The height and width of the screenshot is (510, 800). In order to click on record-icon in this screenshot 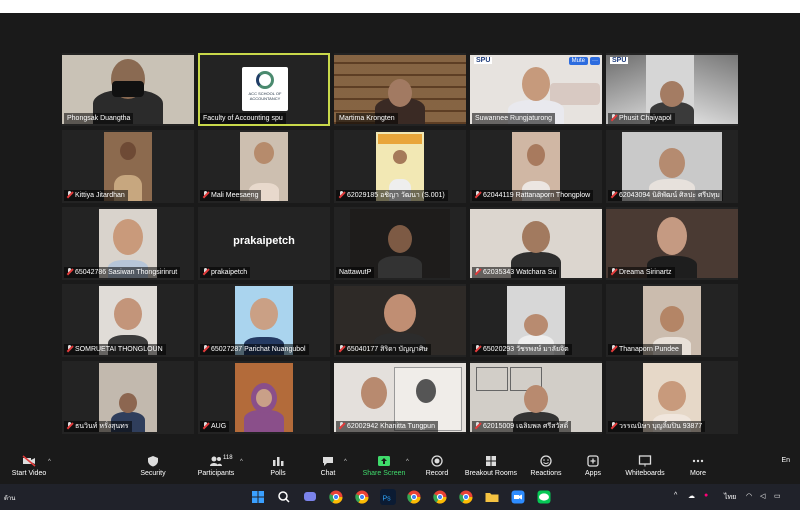, I will do `click(437, 461)`.